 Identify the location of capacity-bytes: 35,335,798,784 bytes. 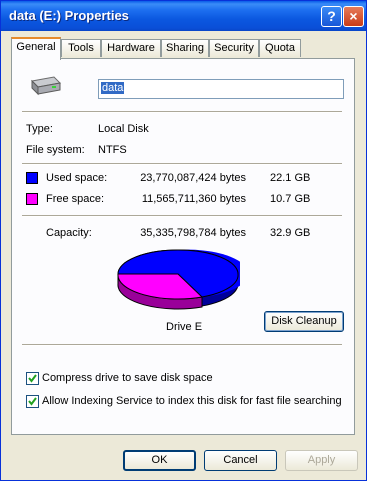
(193, 233).